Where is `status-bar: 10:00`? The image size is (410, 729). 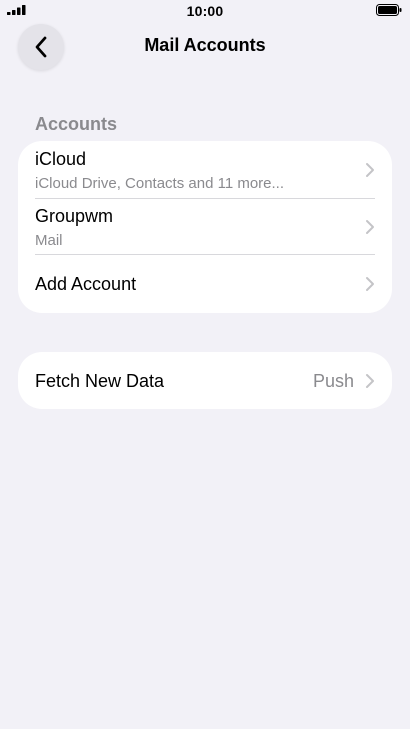 status-bar: 10:00 is located at coordinates (205, 11).